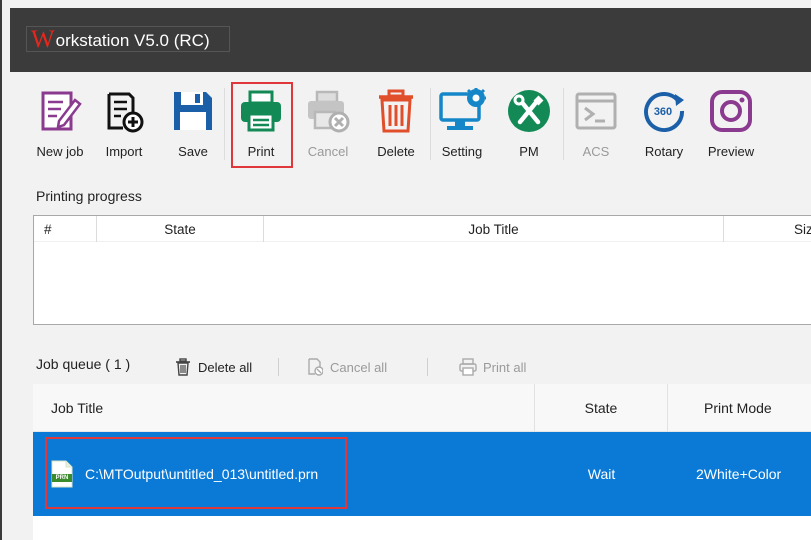 Image resolution: width=811 pixels, height=540 pixels. Describe the element at coordinates (767, 229) in the screenshot. I see `column-header-size: Size` at that location.